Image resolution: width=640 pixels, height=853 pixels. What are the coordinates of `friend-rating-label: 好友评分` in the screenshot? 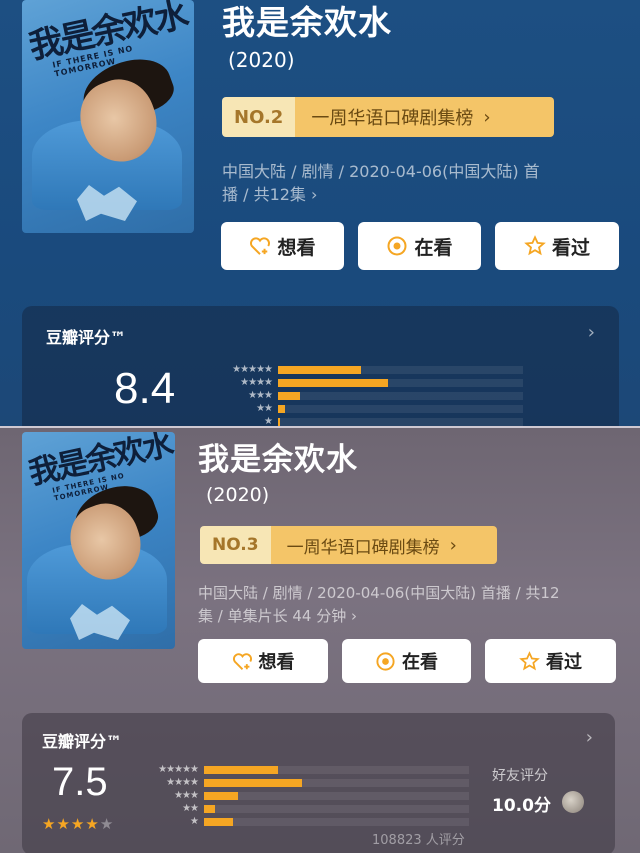 It's located at (520, 776).